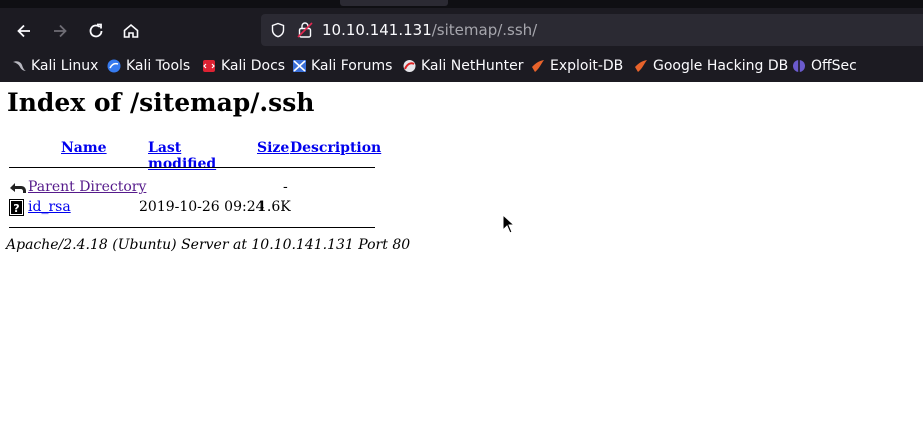  Describe the element at coordinates (394, 3) in the screenshot. I see `active-tab` at that location.